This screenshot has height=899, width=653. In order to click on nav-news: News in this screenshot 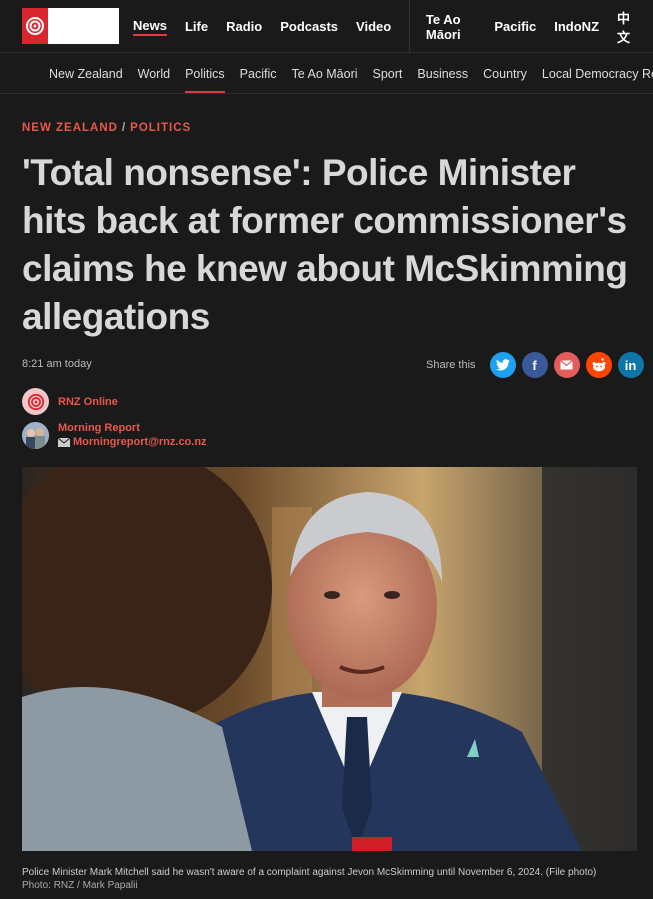, I will do `click(150, 27)`.